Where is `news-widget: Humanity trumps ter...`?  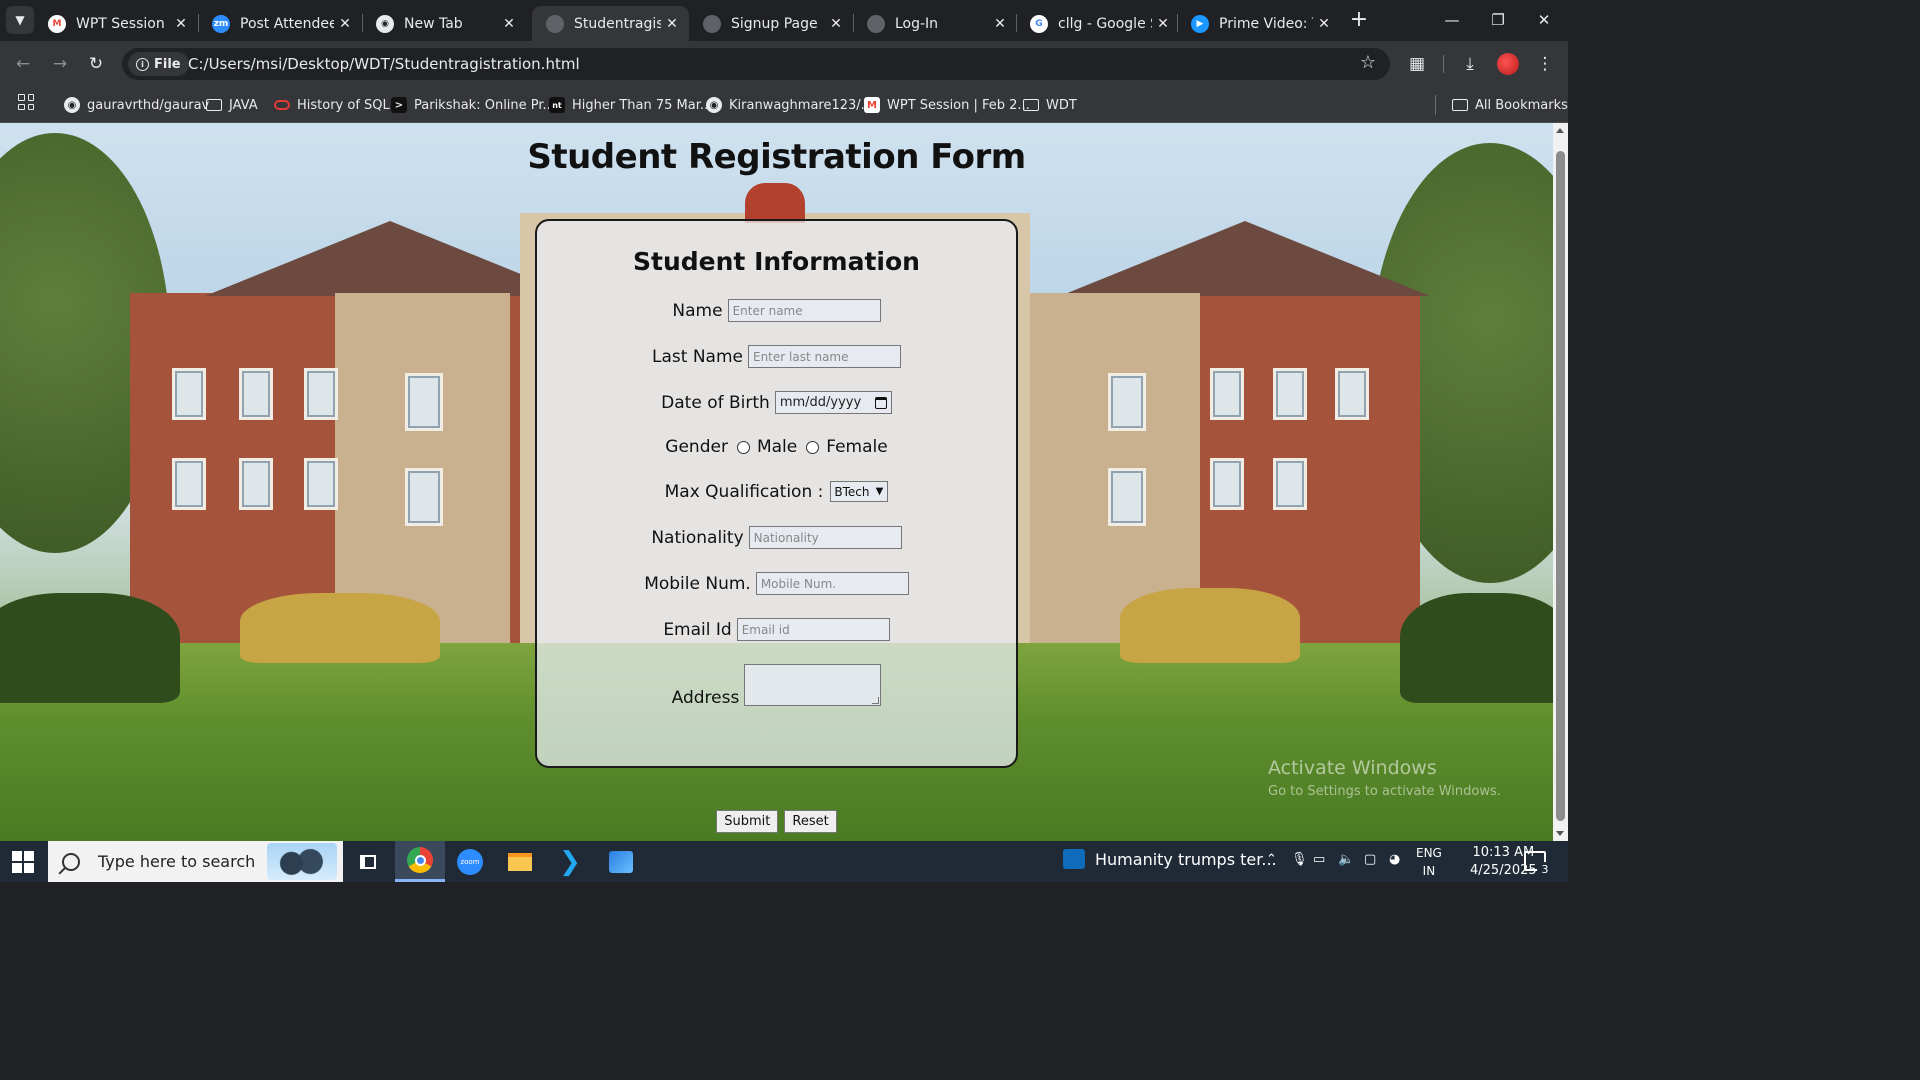
news-widget: Humanity trumps ter... is located at coordinates (1170, 859).